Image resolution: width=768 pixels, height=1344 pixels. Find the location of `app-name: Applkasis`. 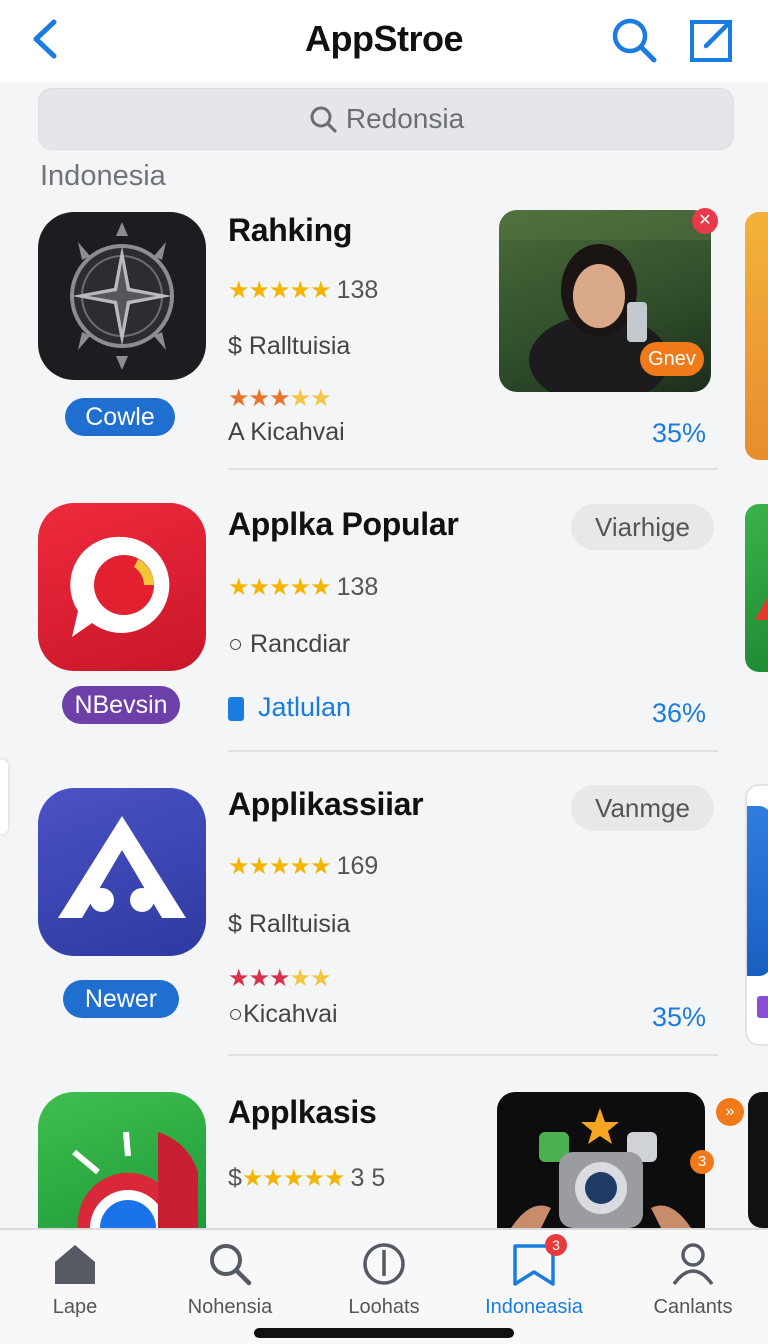

app-name: Applkasis is located at coordinates (302, 1112).